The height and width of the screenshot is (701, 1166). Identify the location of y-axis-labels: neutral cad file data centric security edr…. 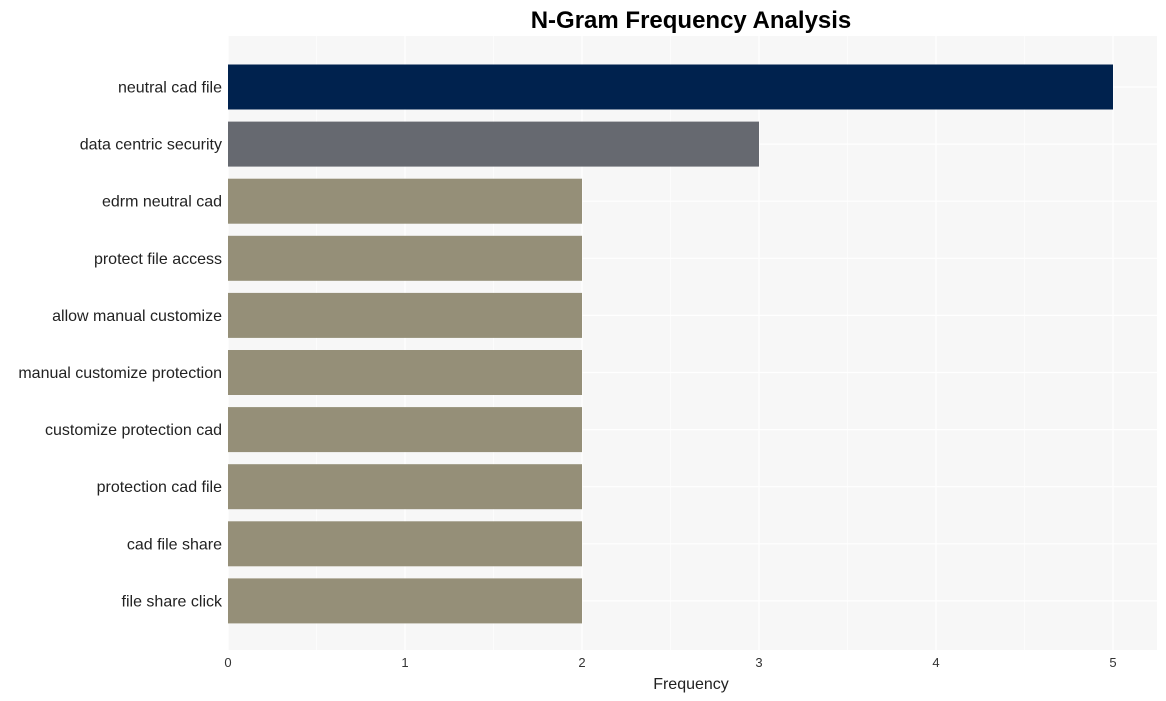
(120, 345).